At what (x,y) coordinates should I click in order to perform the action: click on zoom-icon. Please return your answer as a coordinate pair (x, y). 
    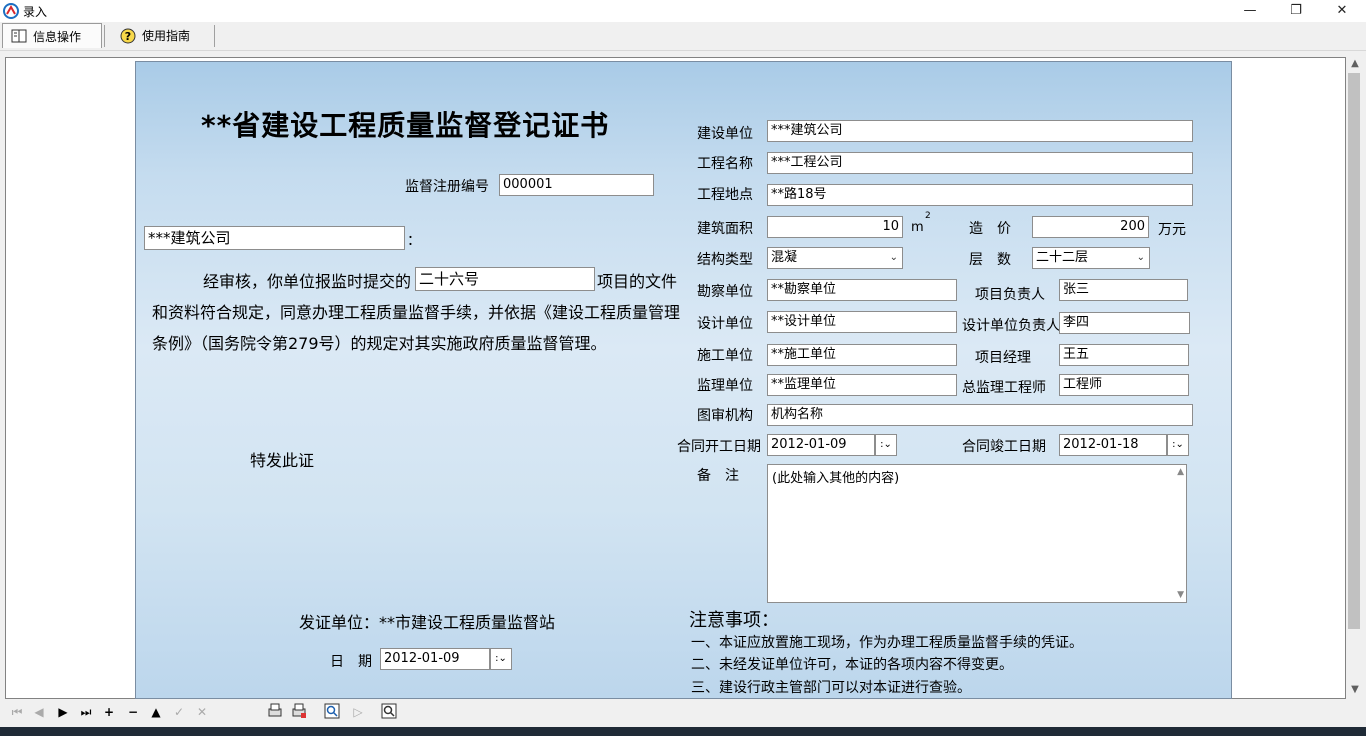
    Looking at the image, I should click on (389, 712).